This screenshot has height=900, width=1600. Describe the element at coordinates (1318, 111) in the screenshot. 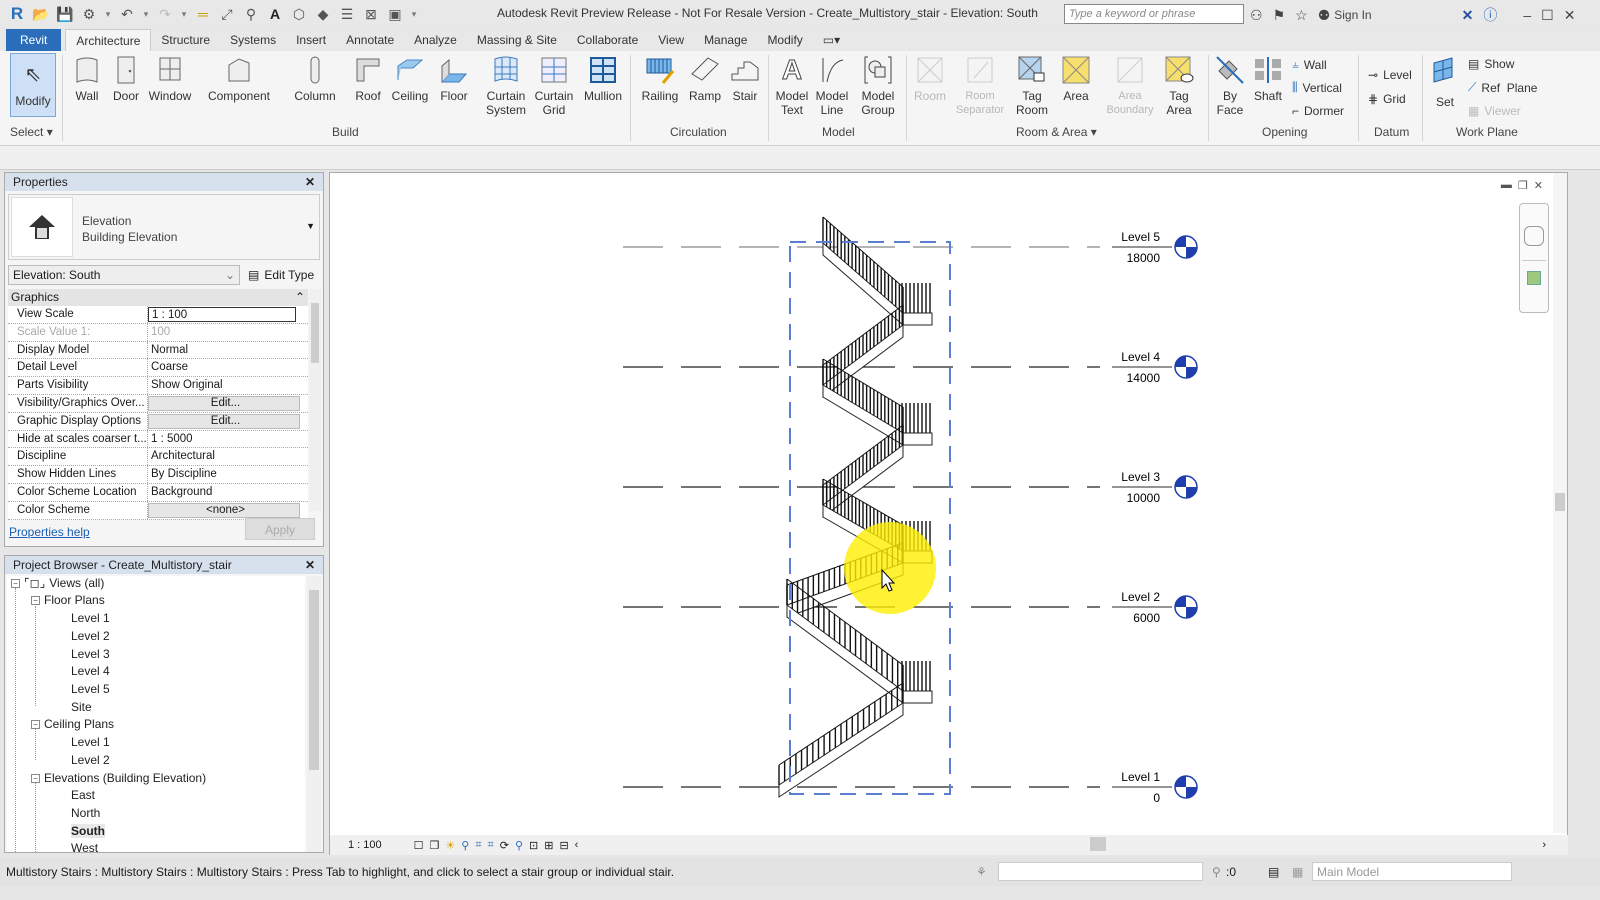

I see `dormer-opening-button: ⌐ Dormer` at that location.